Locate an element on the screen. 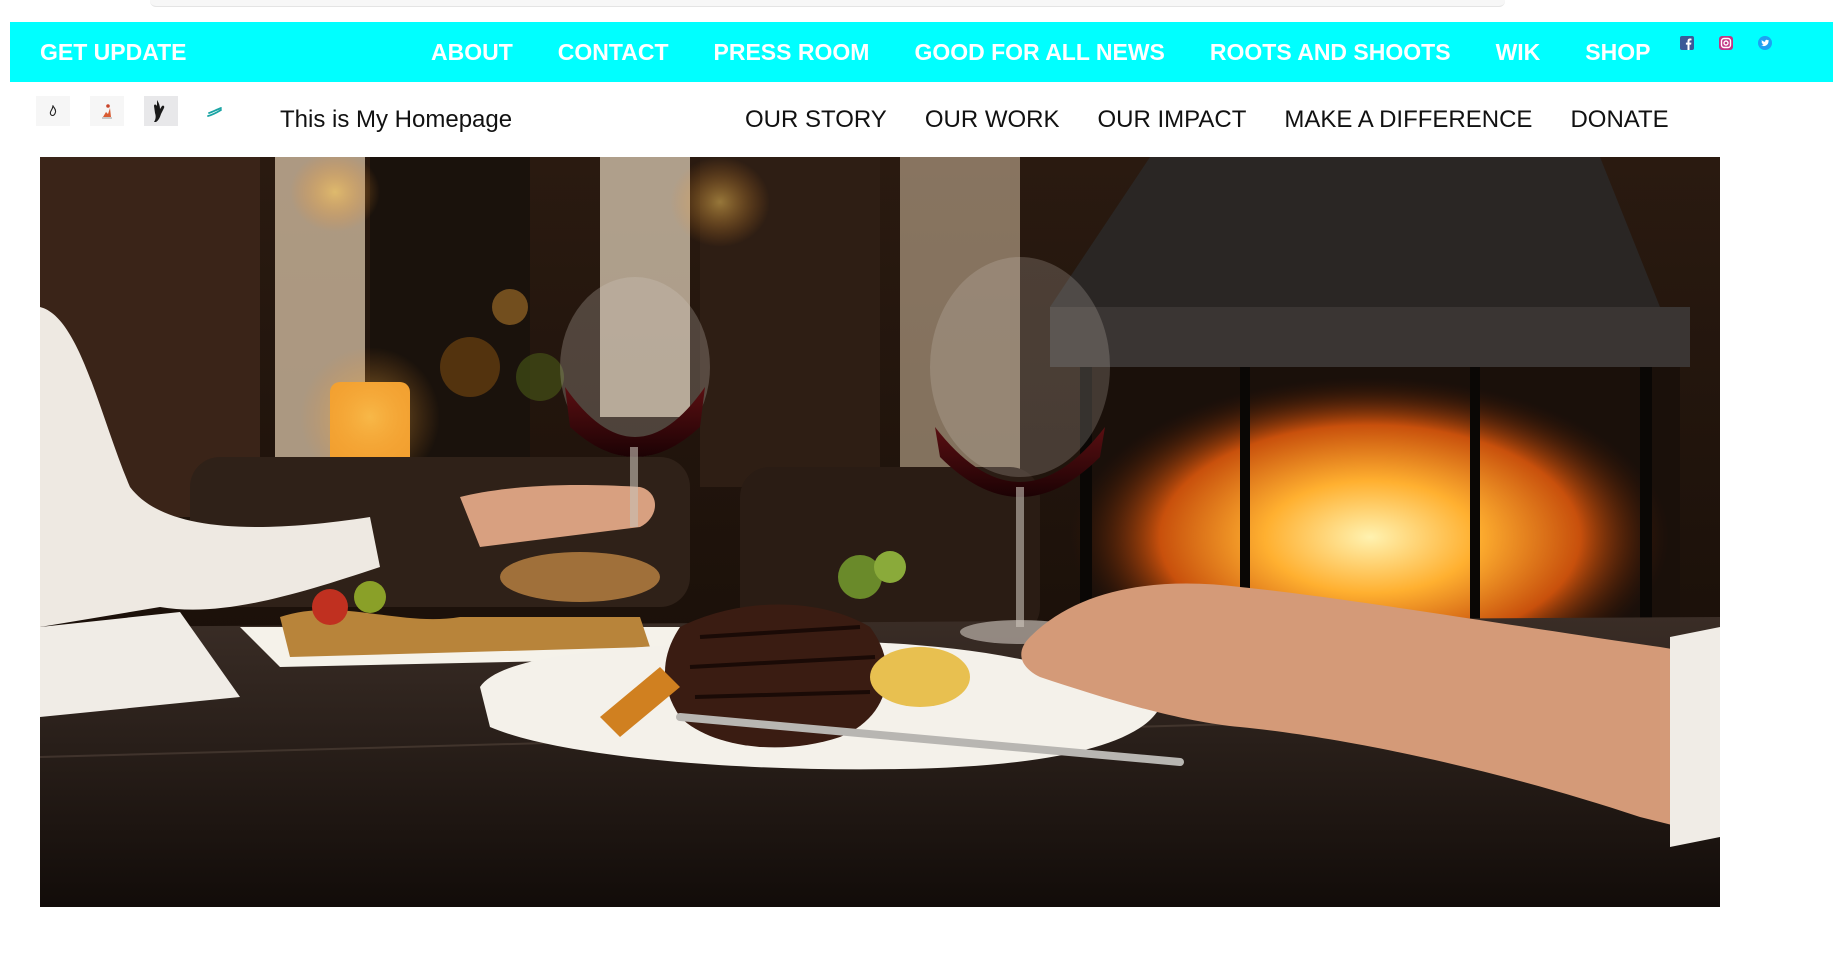 The width and height of the screenshot is (1840, 959). partner-logos is located at coordinates (144, 111).